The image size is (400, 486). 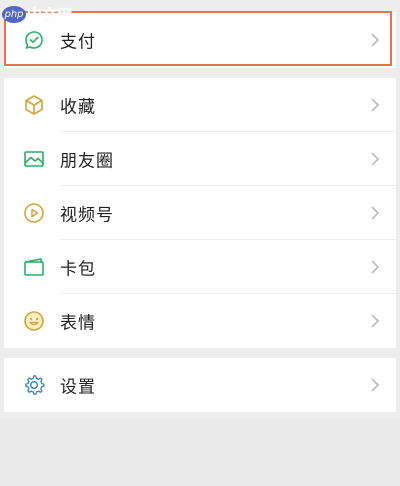 I want to click on watermark: php 中文网, so click(x=37, y=14).